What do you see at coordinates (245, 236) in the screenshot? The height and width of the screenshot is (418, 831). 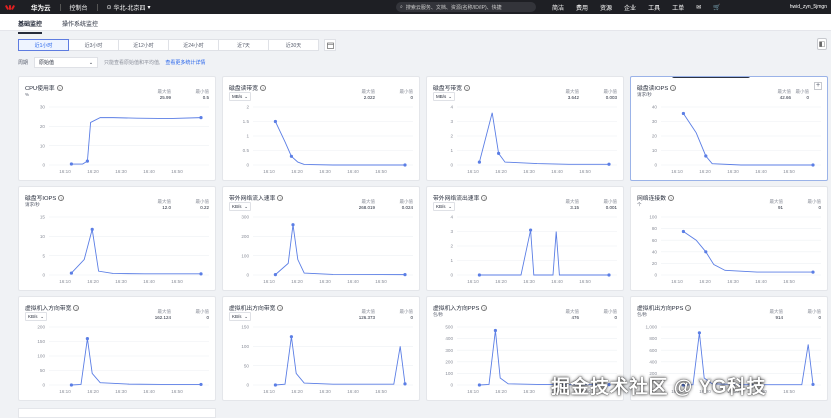 I see `y-tick-label: 200` at bounding box center [245, 236].